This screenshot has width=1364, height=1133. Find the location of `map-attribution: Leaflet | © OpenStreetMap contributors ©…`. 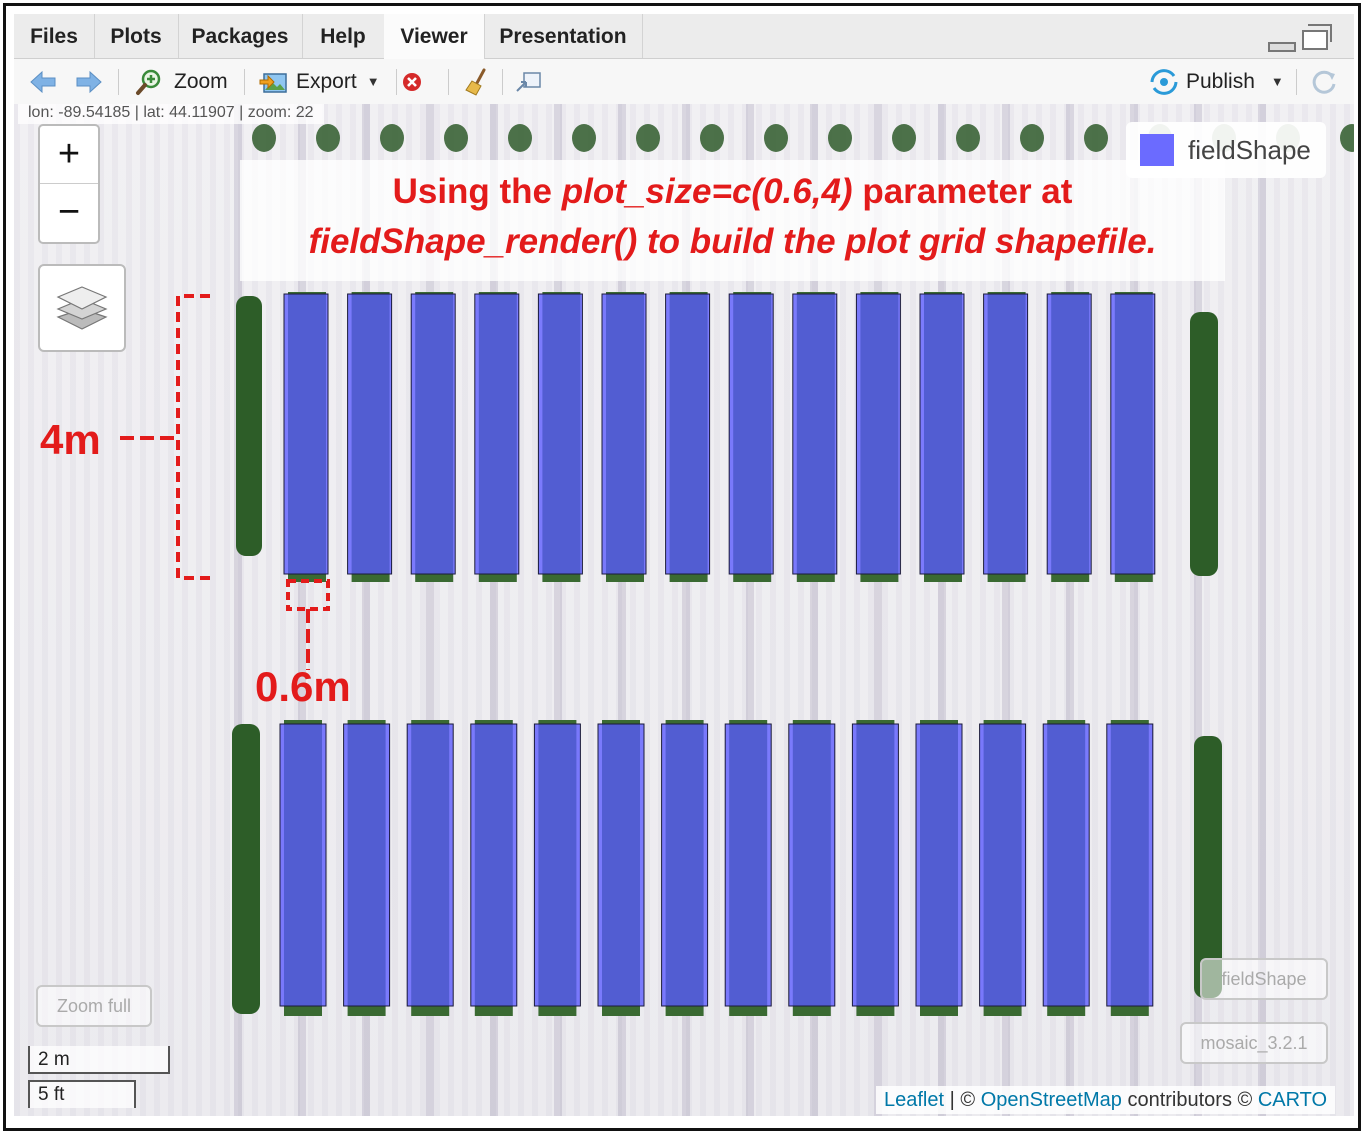

map-attribution: Leaflet | © OpenStreetMap contributors ©… is located at coordinates (1106, 1100).